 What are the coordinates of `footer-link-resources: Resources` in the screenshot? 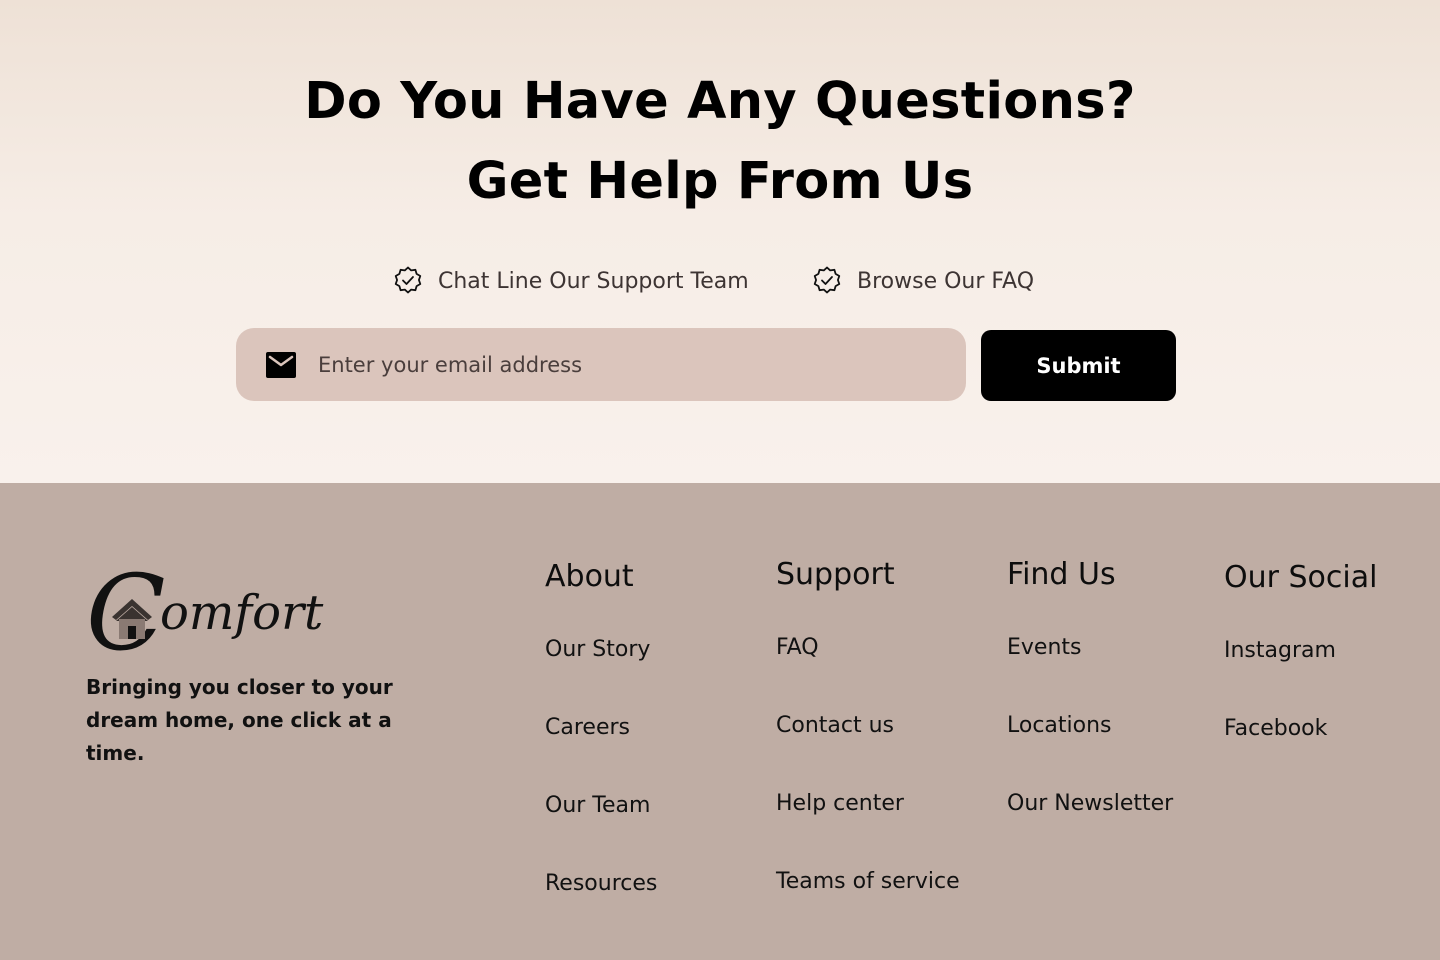 It's located at (601, 883).